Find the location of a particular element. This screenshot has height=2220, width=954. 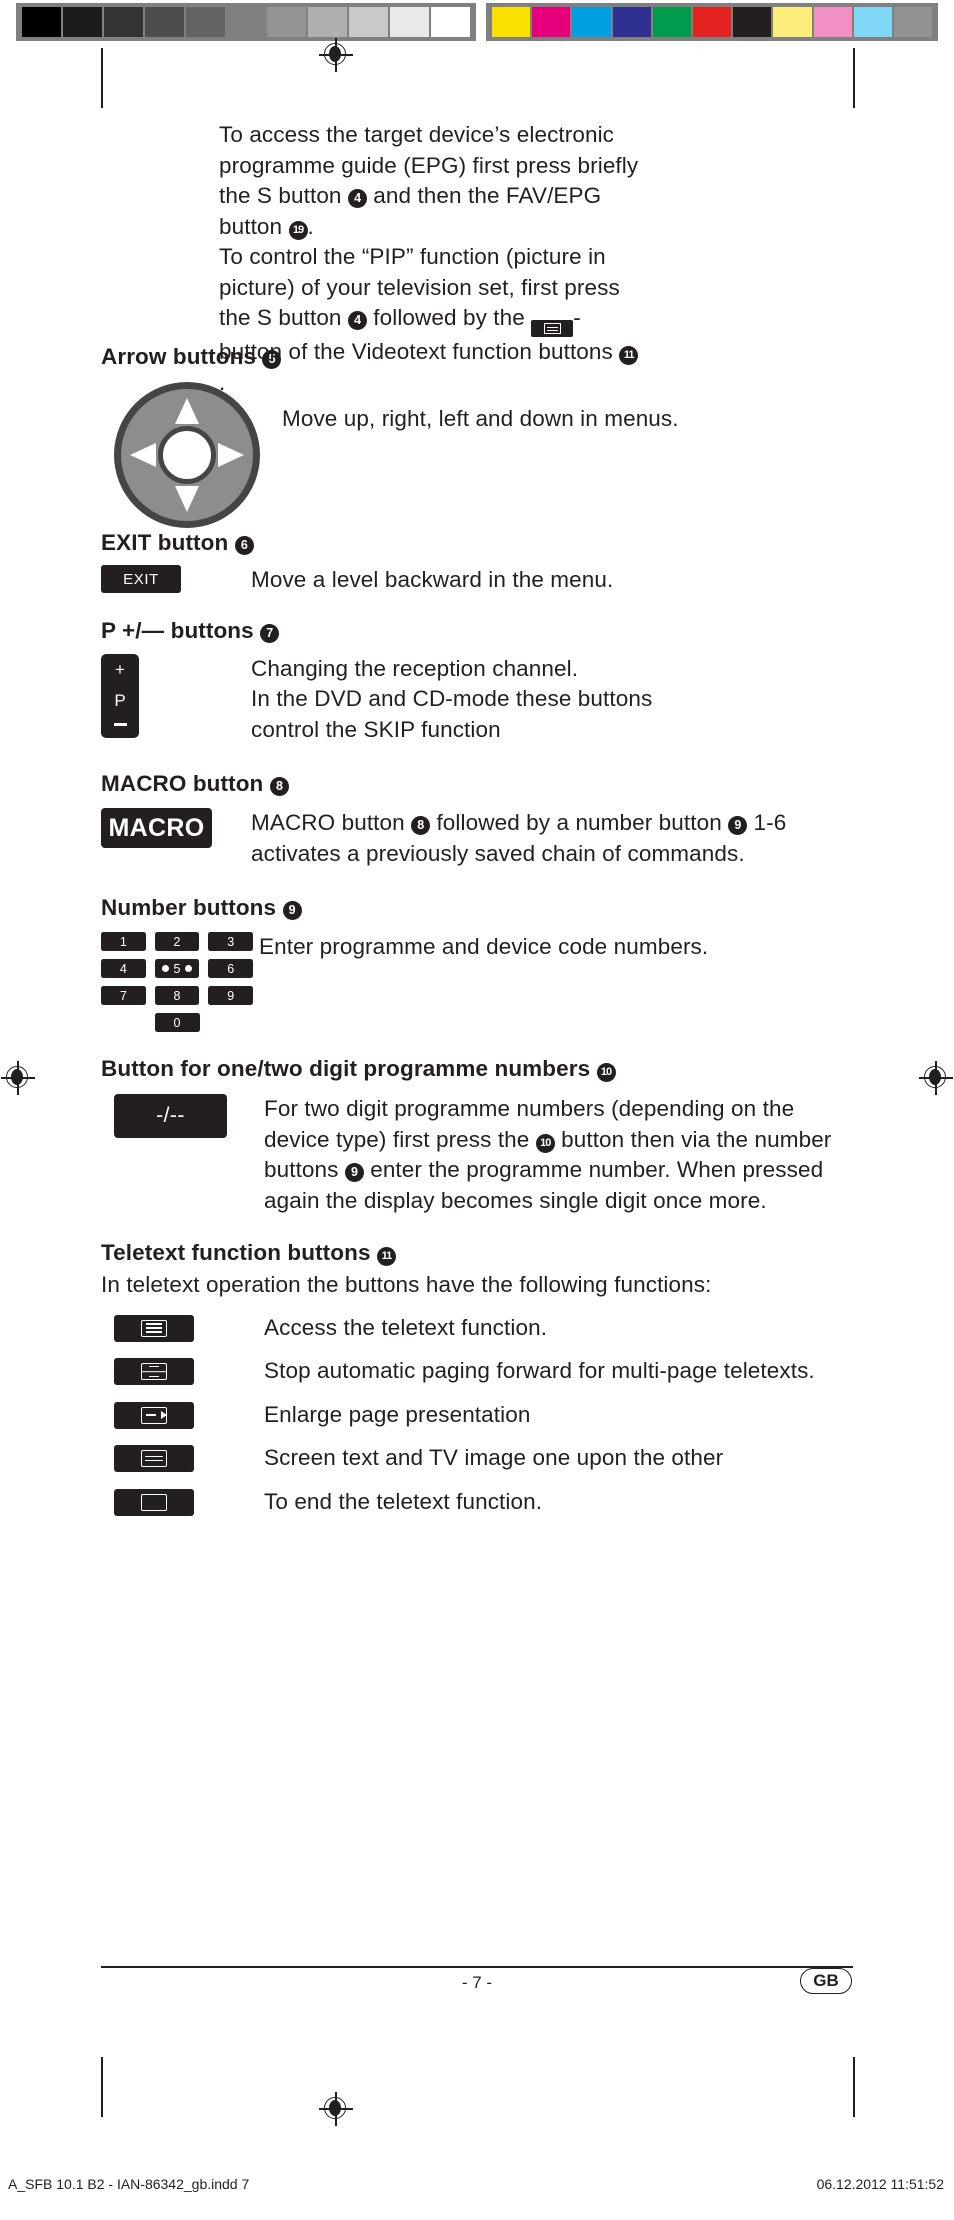

exit-button-row: EXIT Move a level backward in the menu. is located at coordinates (477, 580).